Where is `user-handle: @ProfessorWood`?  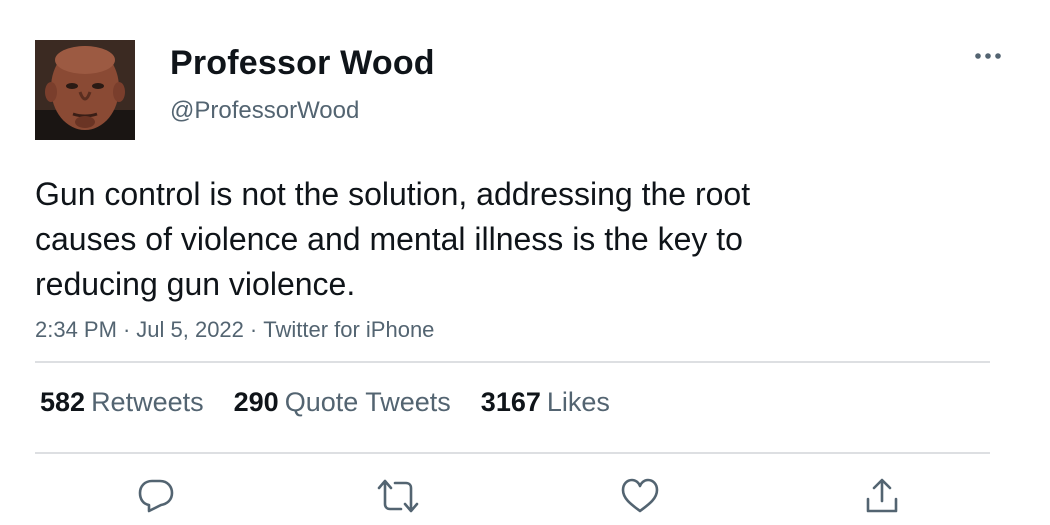 user-handle: @ProfessorWood is located at coordinates (264, 111).